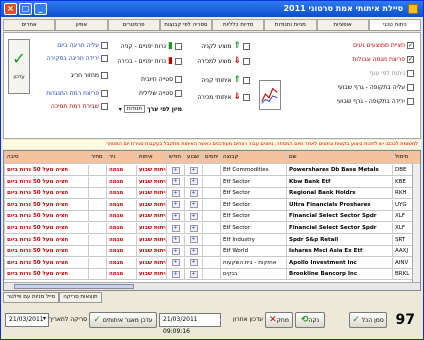 The width and height of the screenshot is (424, 340). Describe the element at coordinates (44, 318) in the screenshot. I see `calendar-dropdown-icon: ▾` at that location.